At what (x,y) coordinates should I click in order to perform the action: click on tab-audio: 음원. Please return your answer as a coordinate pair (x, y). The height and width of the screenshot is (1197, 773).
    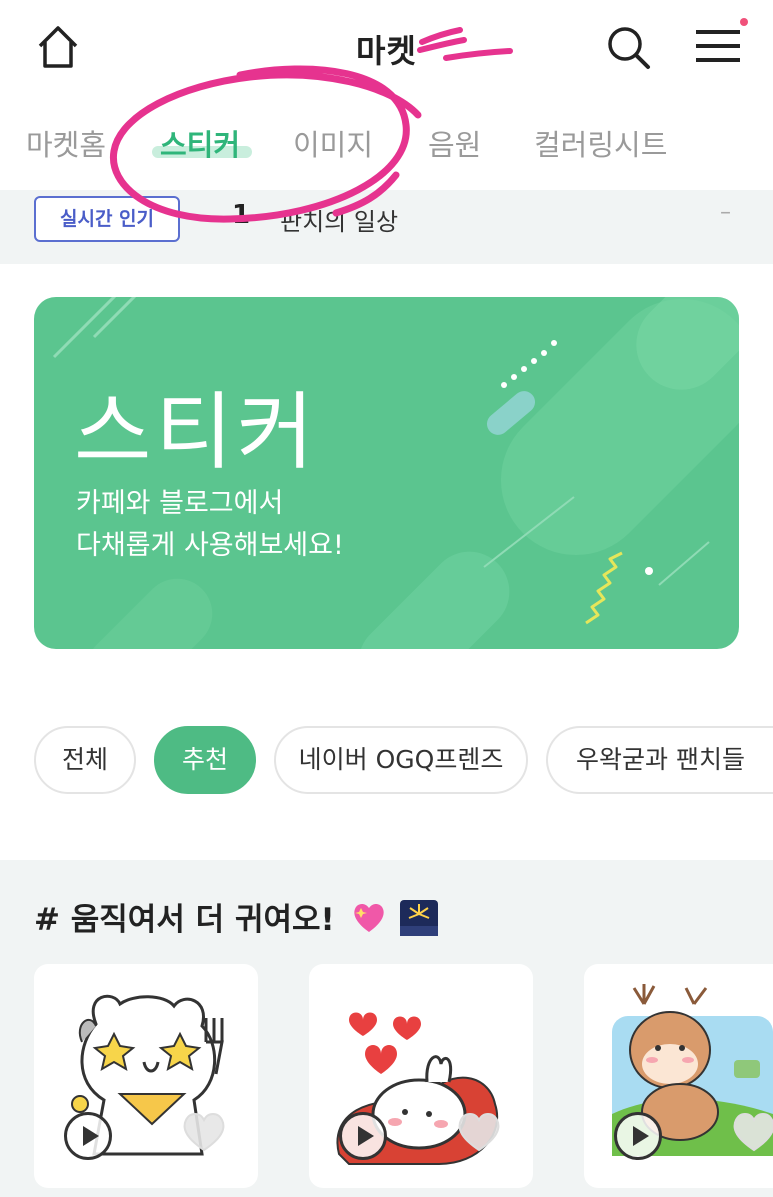
    Looking at the image, I should click on (454, 143).